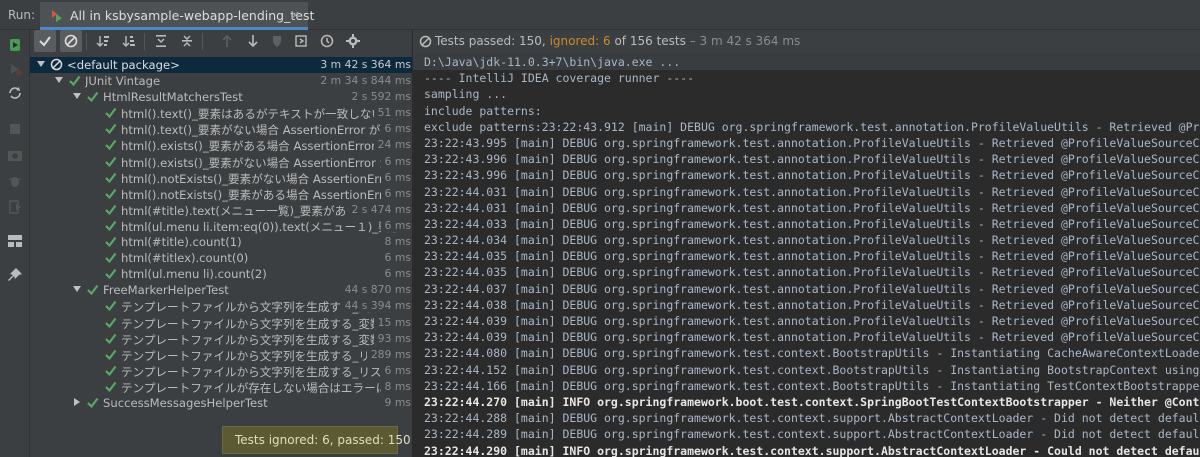  What do you see at coordinates (103, 41) in the screenshot?
I see `sort-alpha-icon` at bounding box center [103, 41].